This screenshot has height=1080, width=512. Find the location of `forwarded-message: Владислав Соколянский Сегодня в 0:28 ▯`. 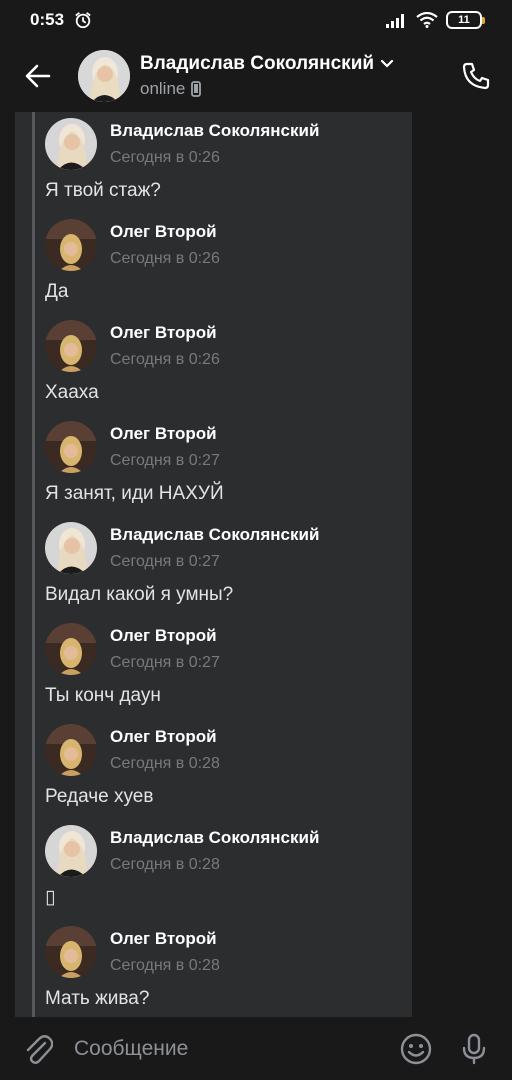

forwarded-message: Владислав Соколянский Сегодня в 0:28 ▯ is located at coordinates (213, 869).